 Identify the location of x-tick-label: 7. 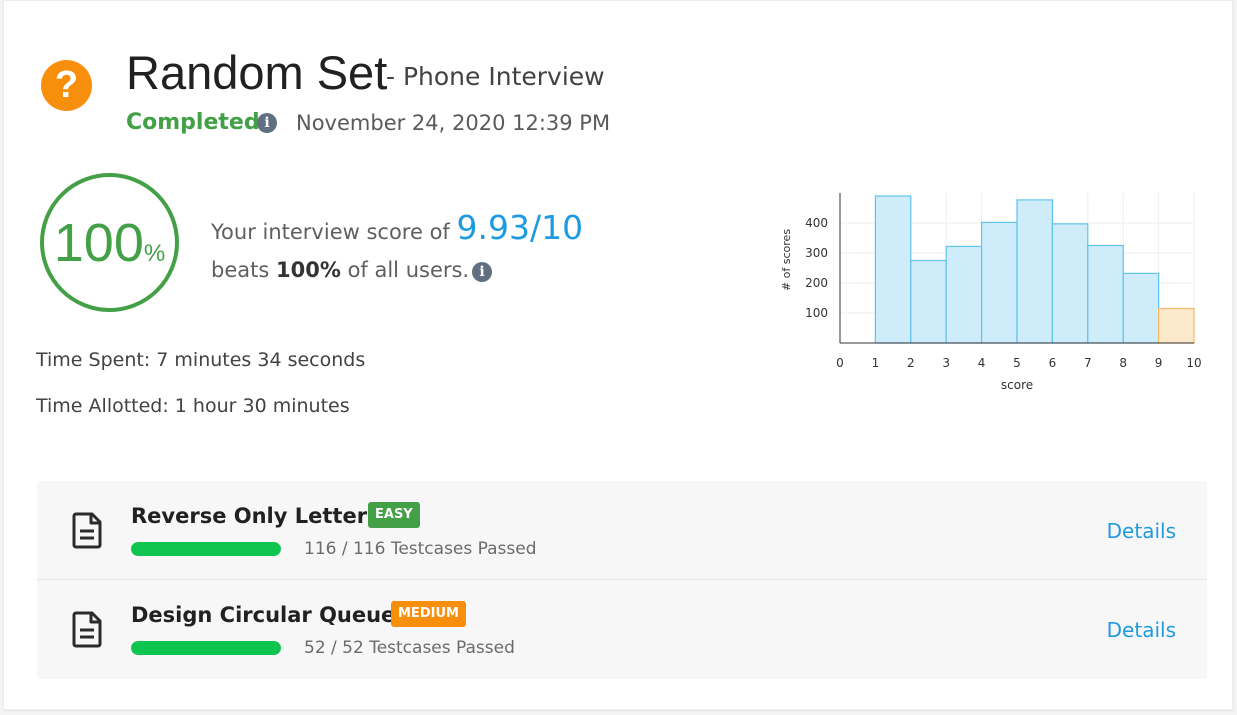
(1088, 363).